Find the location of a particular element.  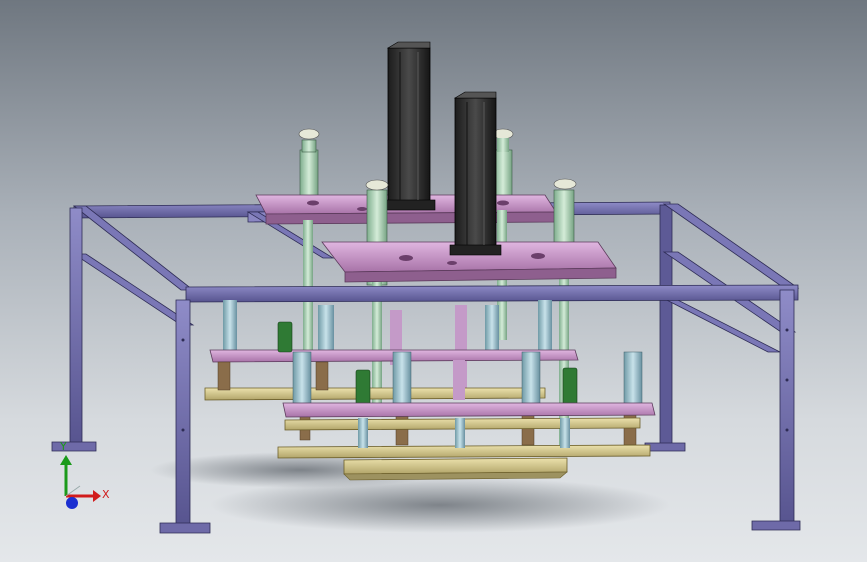

triad-y-label: Y is located at coordinates (63, 446).